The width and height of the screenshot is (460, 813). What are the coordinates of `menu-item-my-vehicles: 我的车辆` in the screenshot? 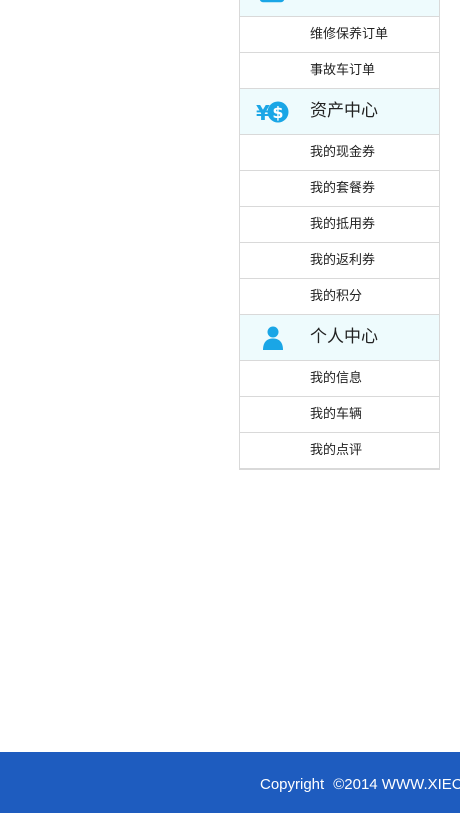 It's located at (339, 415).